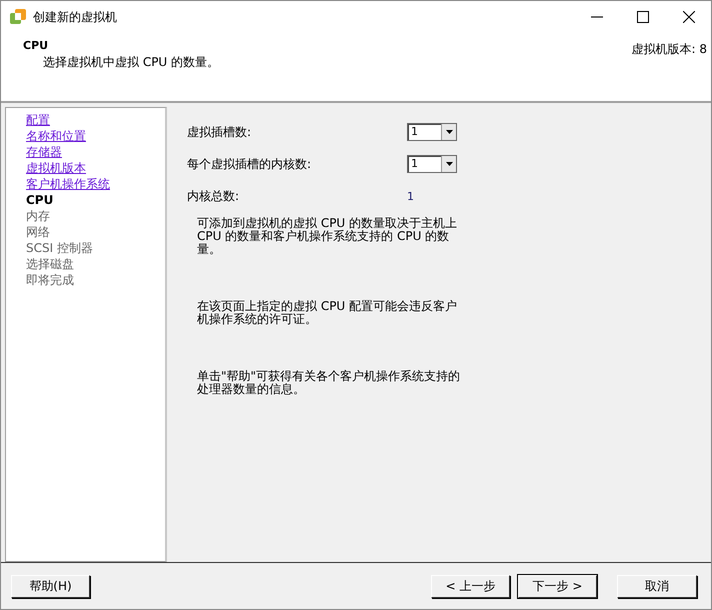 Image resolution: width=712 pixels, height=610 pixels. I want to click on next-button: 下一步 >, so click(557, 586).